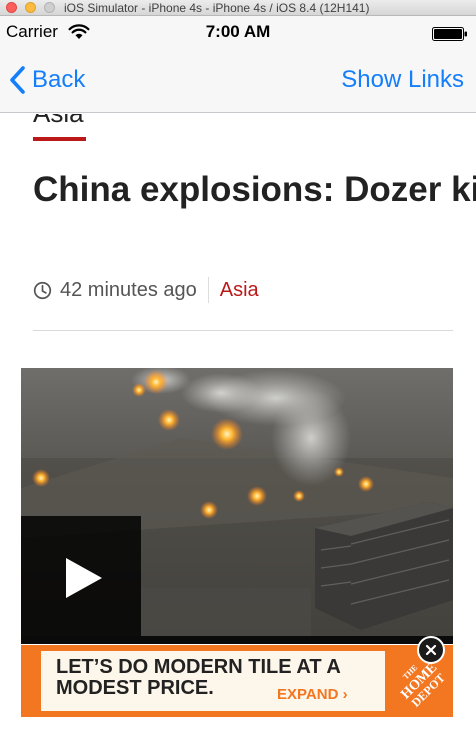  I want to click on navigation-bar: Back Show Links, so click(238, 80).